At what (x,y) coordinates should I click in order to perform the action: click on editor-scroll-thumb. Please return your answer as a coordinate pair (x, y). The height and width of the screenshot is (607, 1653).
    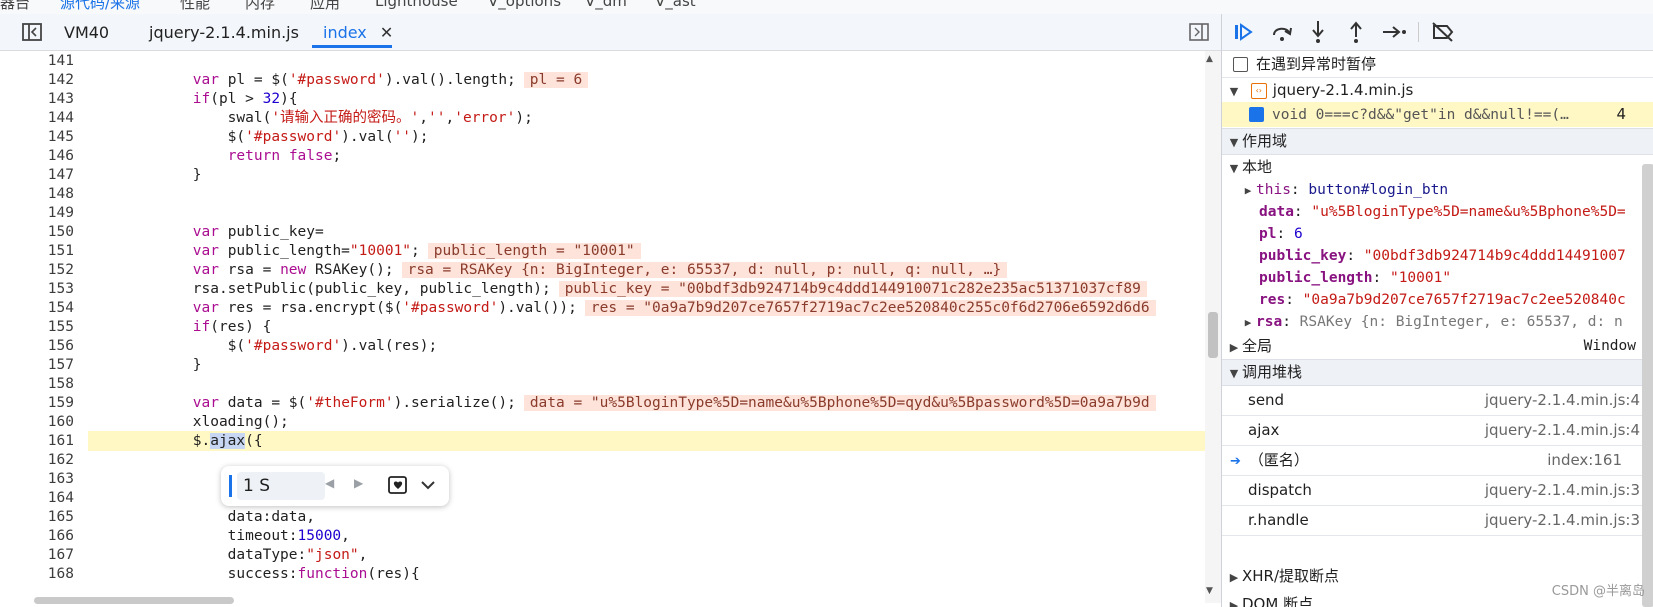
    Looking at the image, I should click on (1213, 335).